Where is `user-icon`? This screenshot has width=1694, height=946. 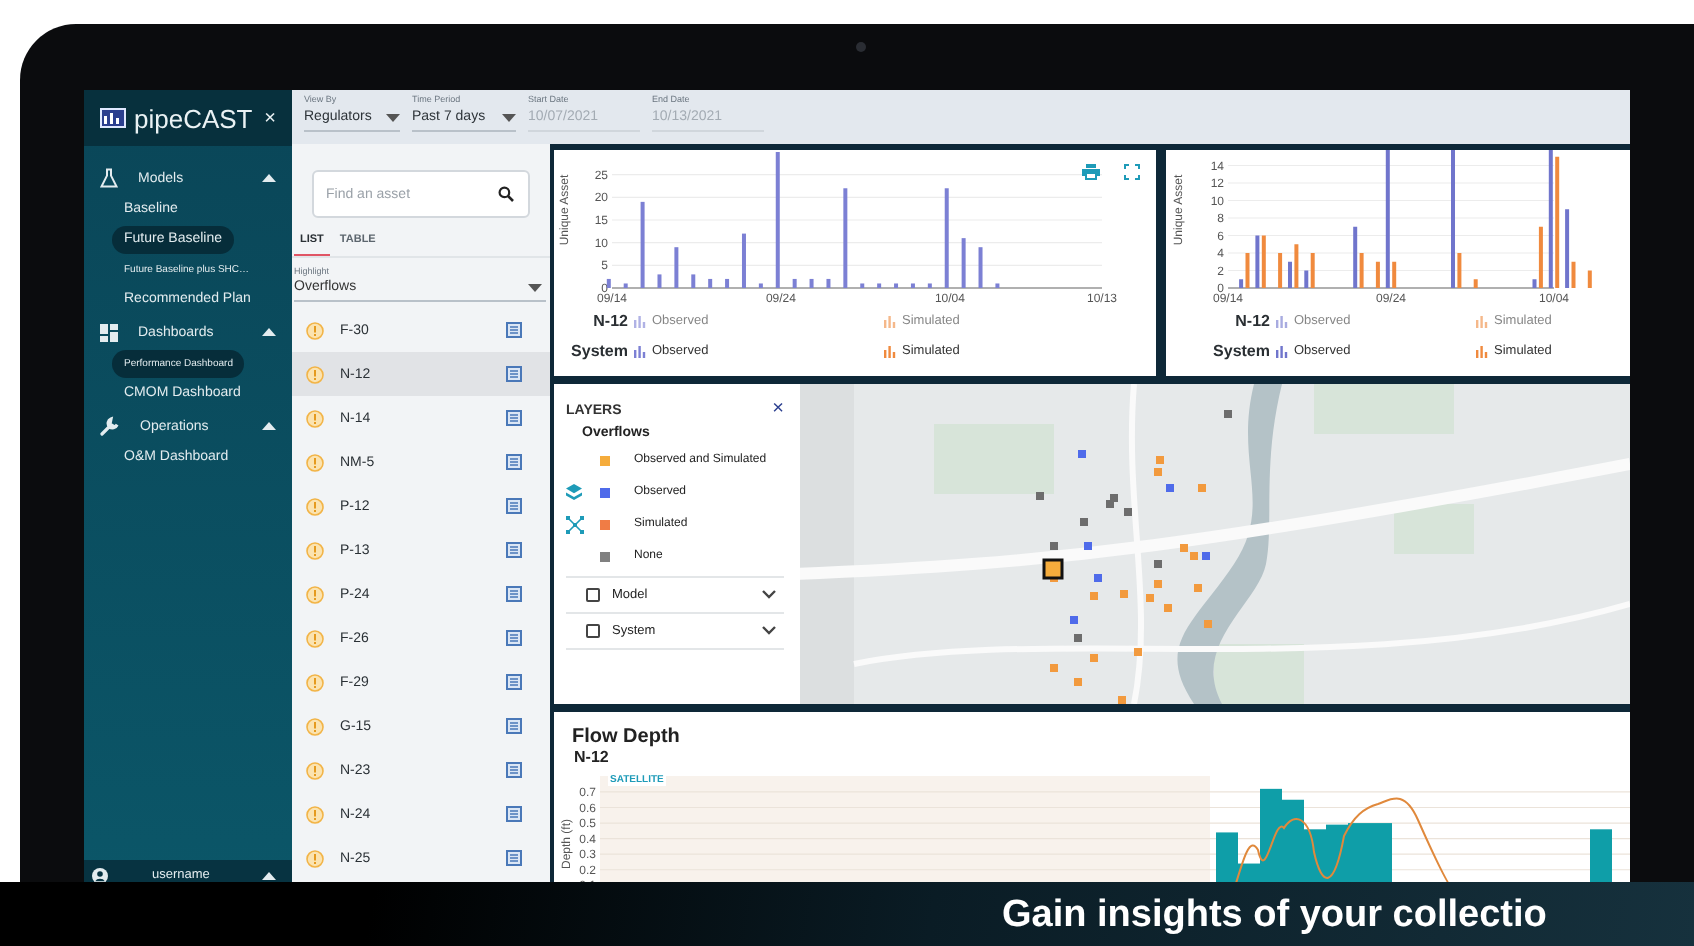 user-icon is located at coordinates (100, 875).